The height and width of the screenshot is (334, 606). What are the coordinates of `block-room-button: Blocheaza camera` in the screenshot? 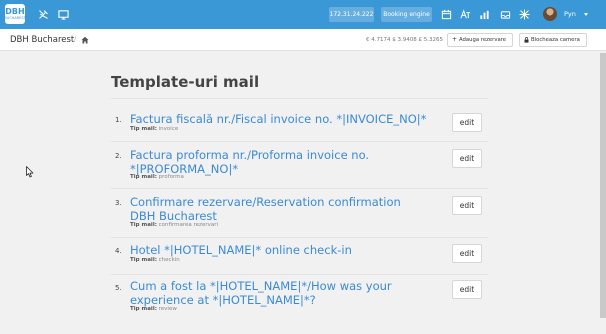 It's located at (553, 40).